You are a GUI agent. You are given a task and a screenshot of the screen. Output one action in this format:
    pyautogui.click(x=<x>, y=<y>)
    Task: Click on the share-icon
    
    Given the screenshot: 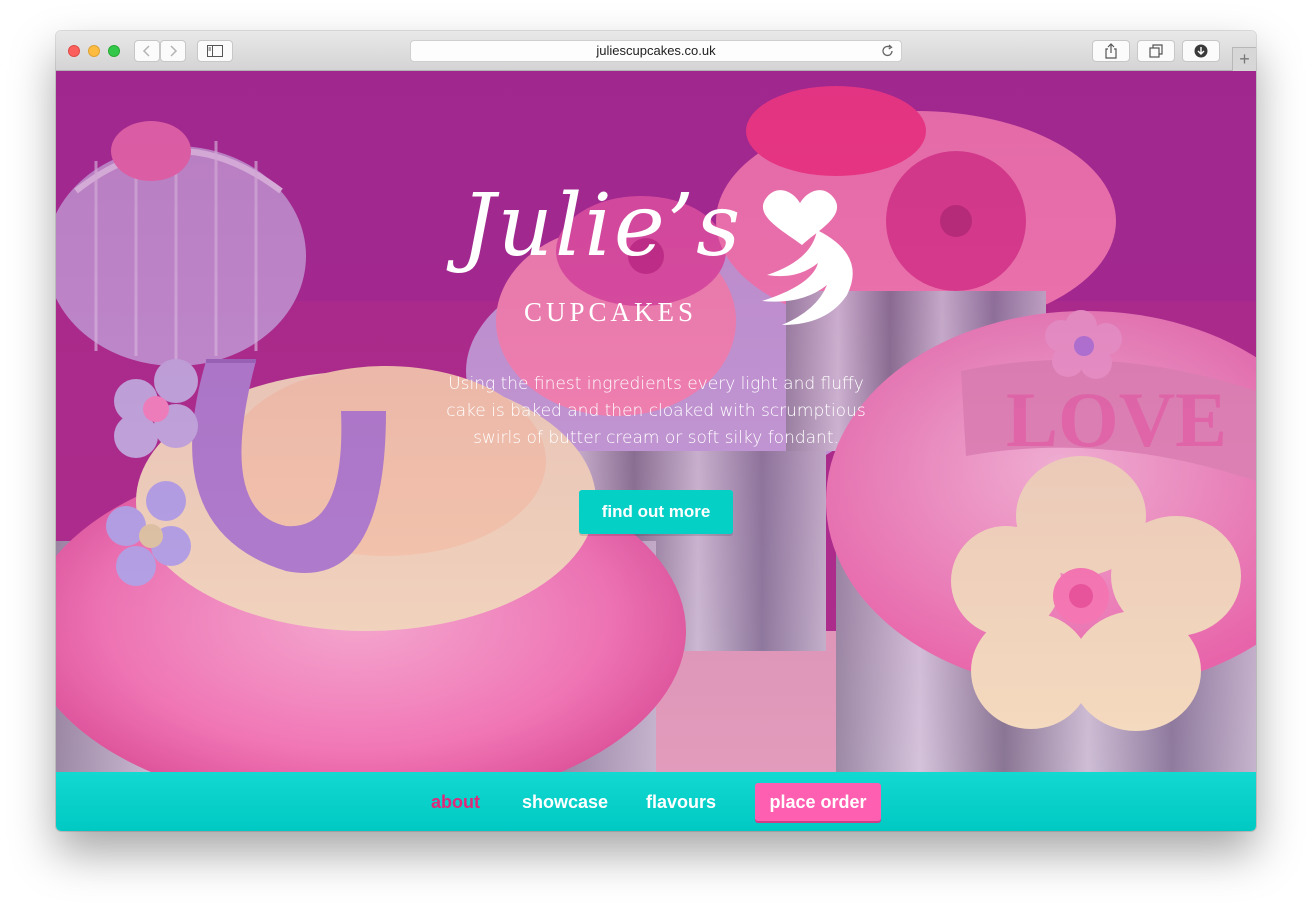 What is the action you would take?
    pyautogui.click(x=1111, y=51)
    